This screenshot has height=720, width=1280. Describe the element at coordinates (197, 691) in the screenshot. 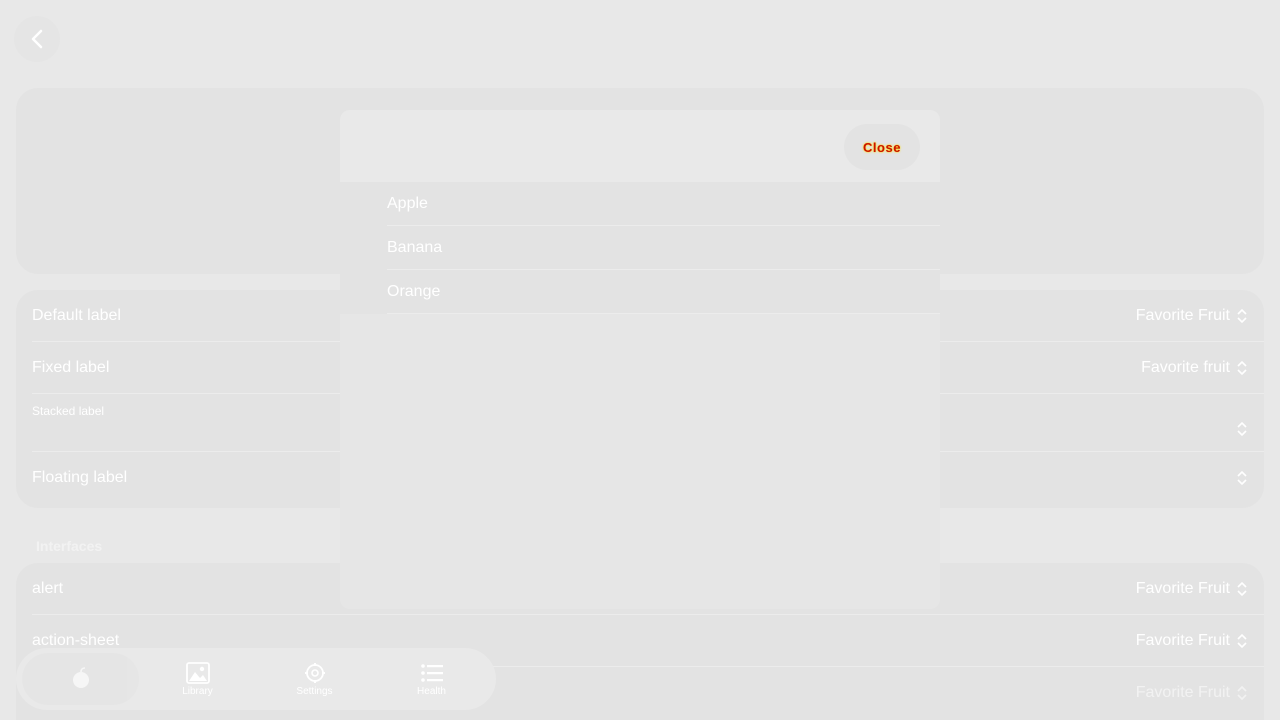

I see `tab-label: Library` at that location.